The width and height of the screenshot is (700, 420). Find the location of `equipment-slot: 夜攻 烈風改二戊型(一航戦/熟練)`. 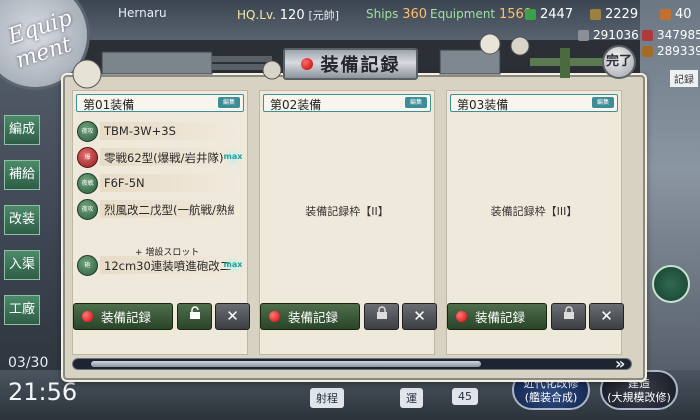

equipment-slot: 夜攻 烈風改二戊型(一航戦/熟練) is located at coordinates (160, 209).